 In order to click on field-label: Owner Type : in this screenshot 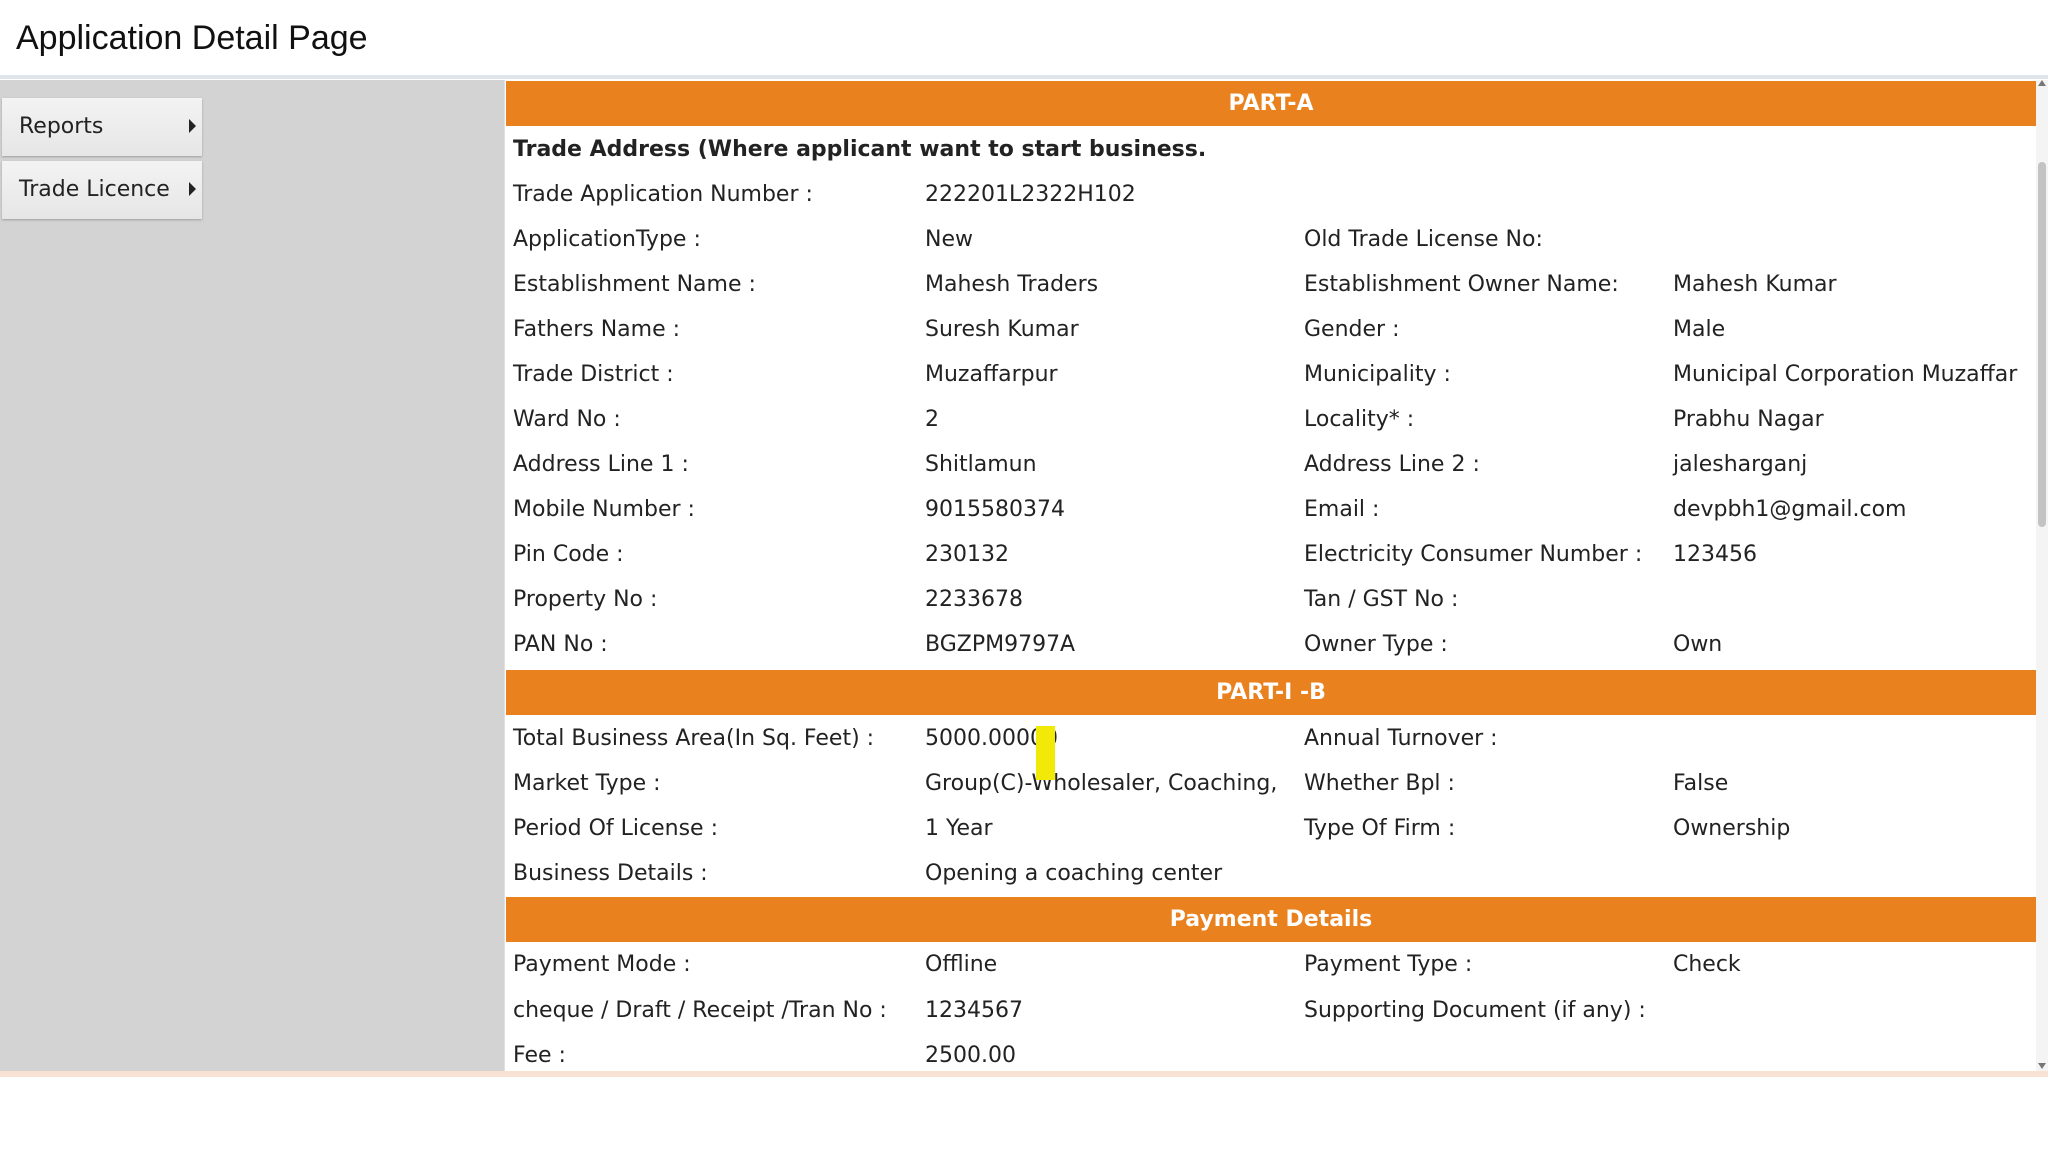, I will do `click(1376, 644)`.